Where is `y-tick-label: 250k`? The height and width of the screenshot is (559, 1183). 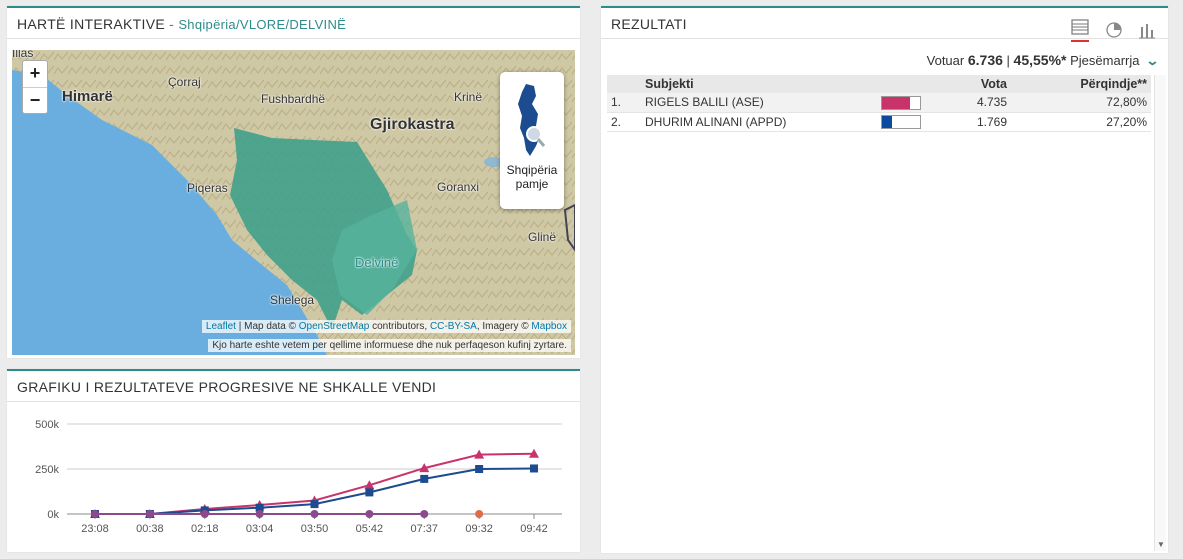 y-tick-label: 250k is located at coordinates (47, 470).